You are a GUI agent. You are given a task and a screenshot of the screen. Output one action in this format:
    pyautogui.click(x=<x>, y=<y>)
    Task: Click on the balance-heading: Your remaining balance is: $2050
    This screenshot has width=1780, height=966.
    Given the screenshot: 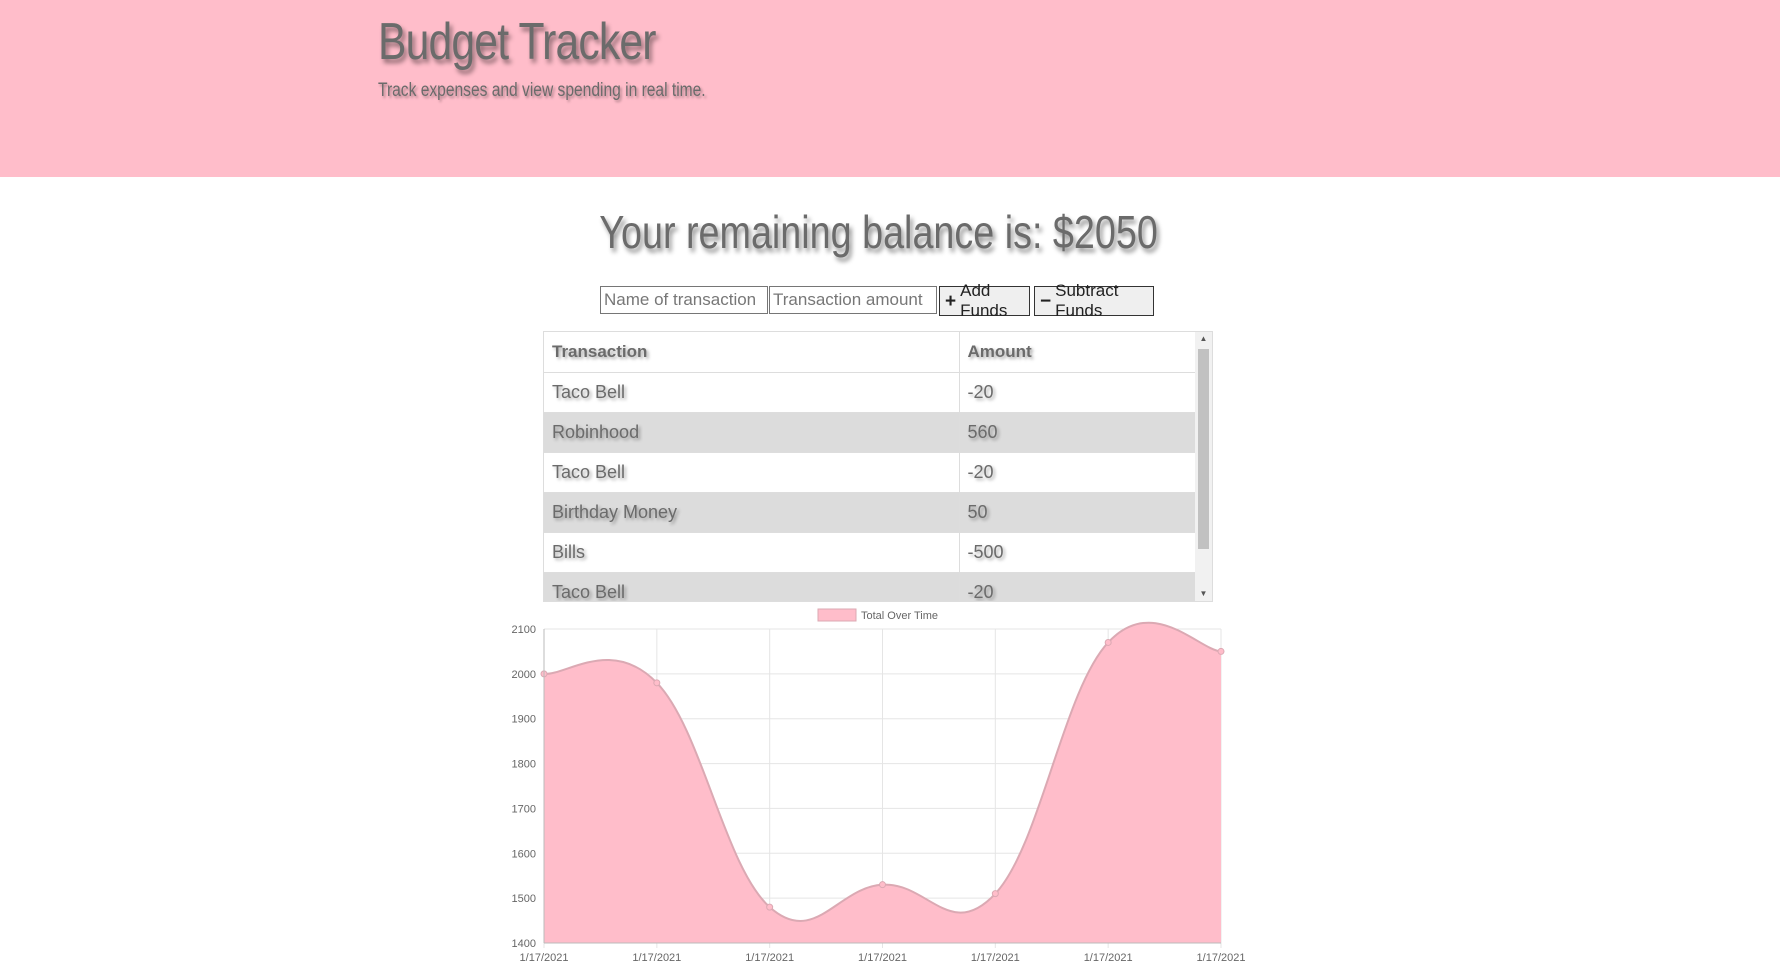 What is the action you would take?
    pyautogui.click(x=878, y=232)
    